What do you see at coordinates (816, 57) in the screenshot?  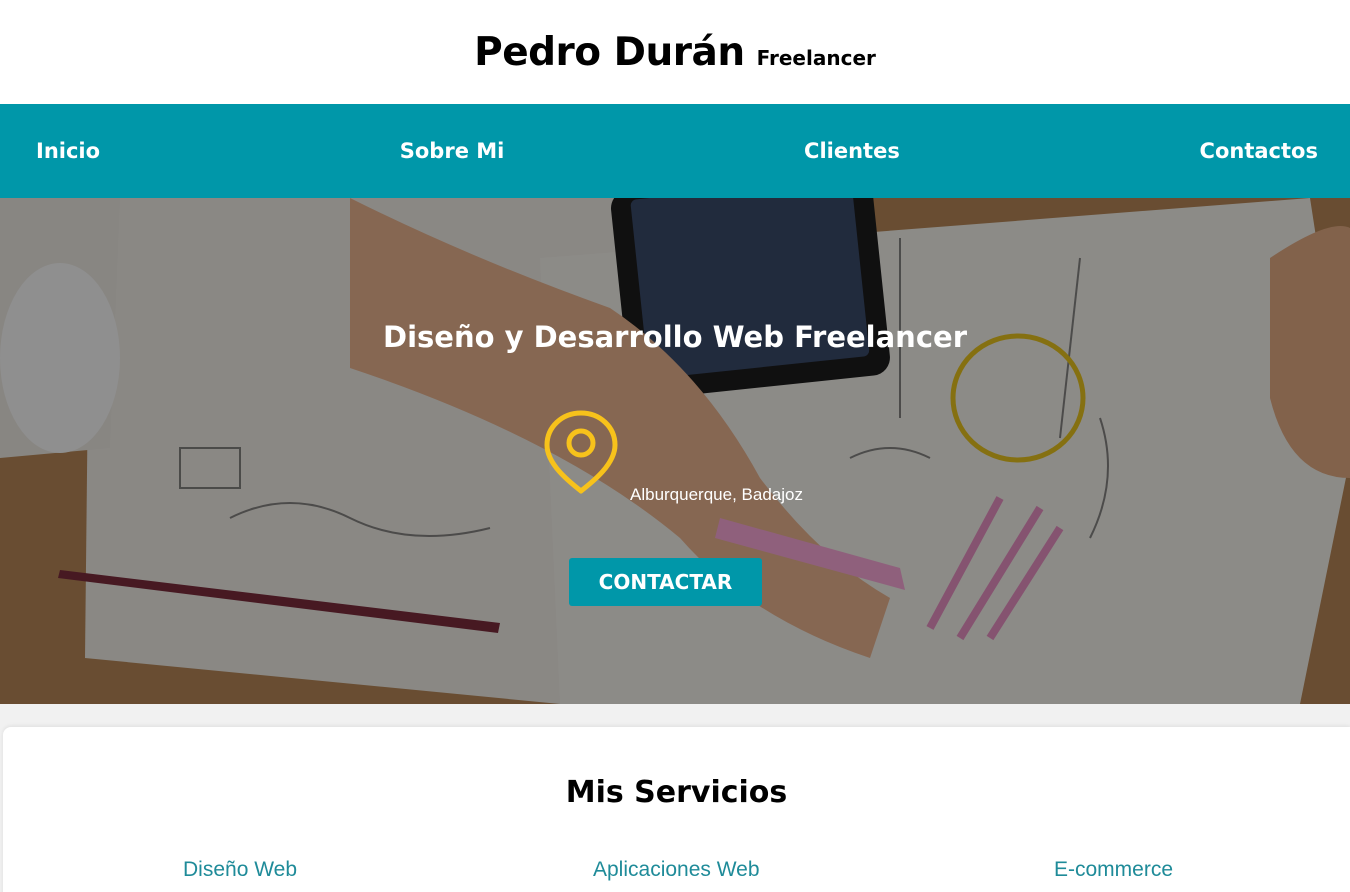 I see `site-tagline: Freelancer` at bounding box center [816, 57].